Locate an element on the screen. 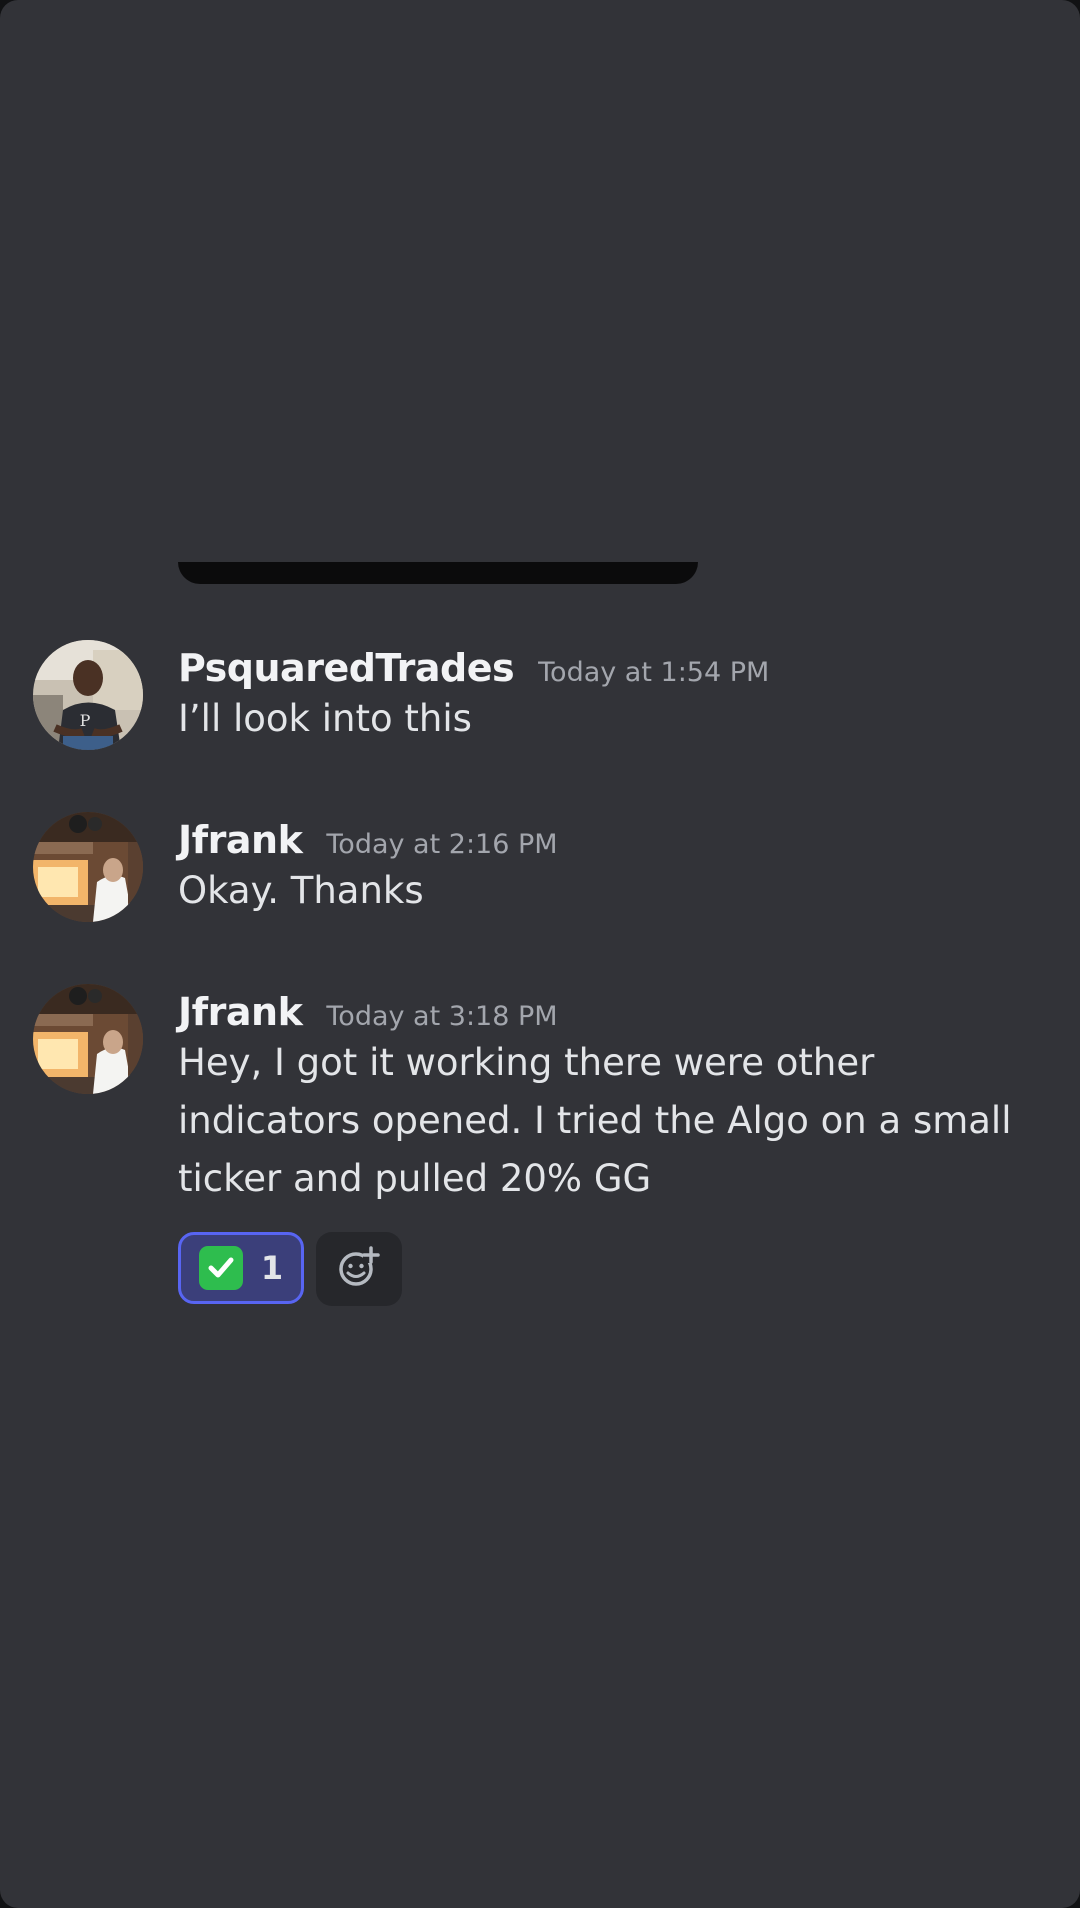  psquared-avatar: P is located at coordinates (88, 695).